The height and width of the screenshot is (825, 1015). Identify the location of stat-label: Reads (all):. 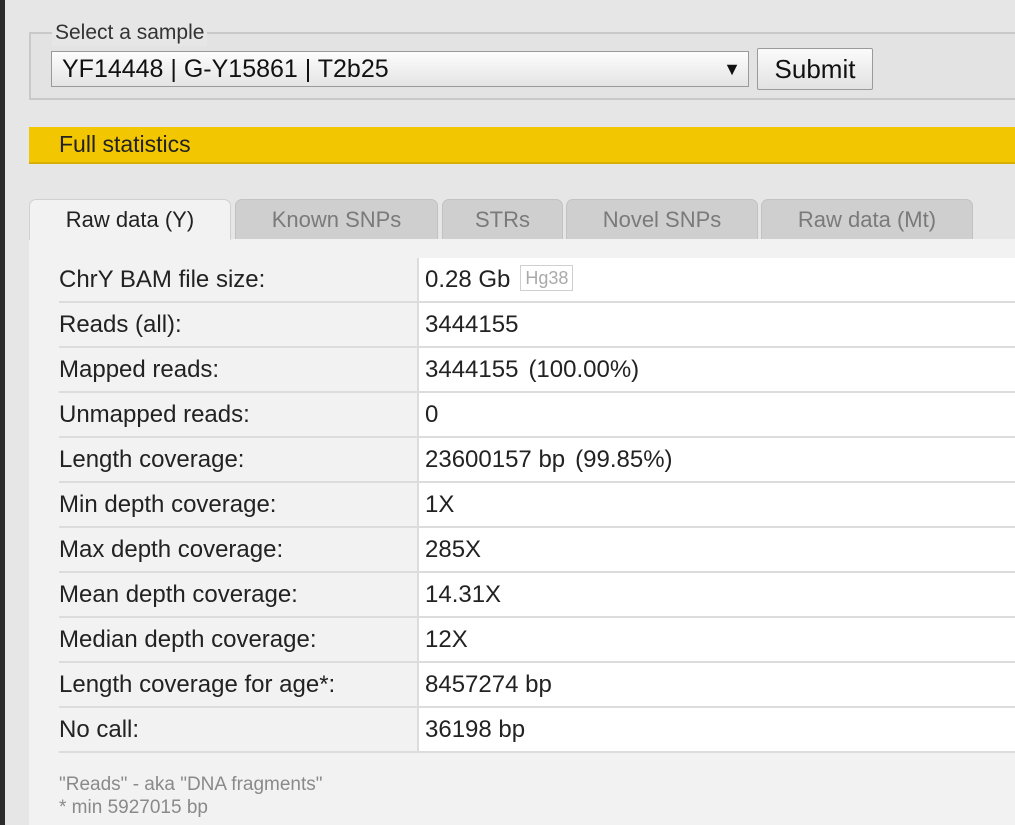
(239, 324).